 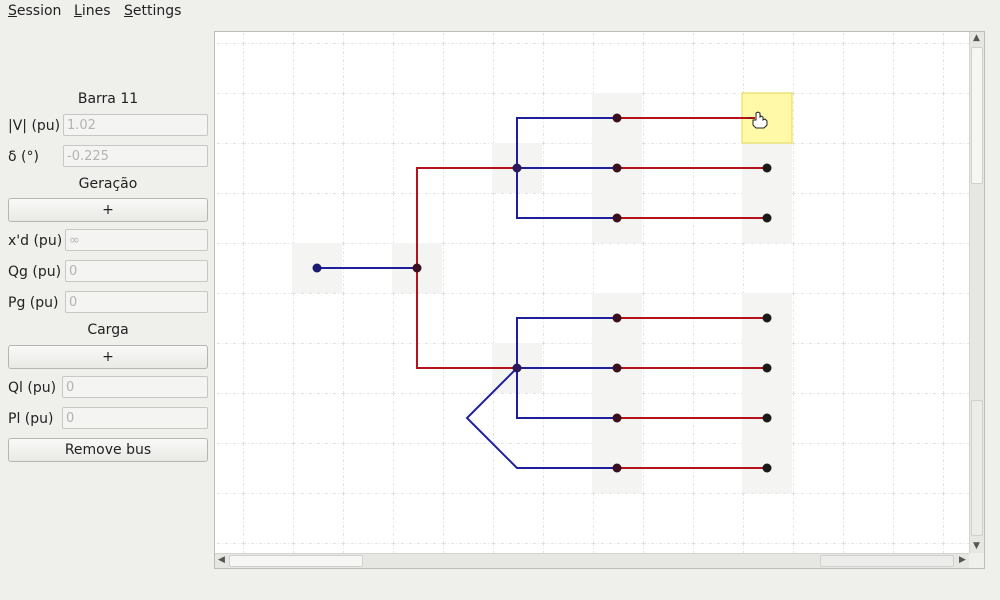 What do you see at coordinates (135, 156) in the screenshot?
I see `delta-input` at bounding box center [135, 156].